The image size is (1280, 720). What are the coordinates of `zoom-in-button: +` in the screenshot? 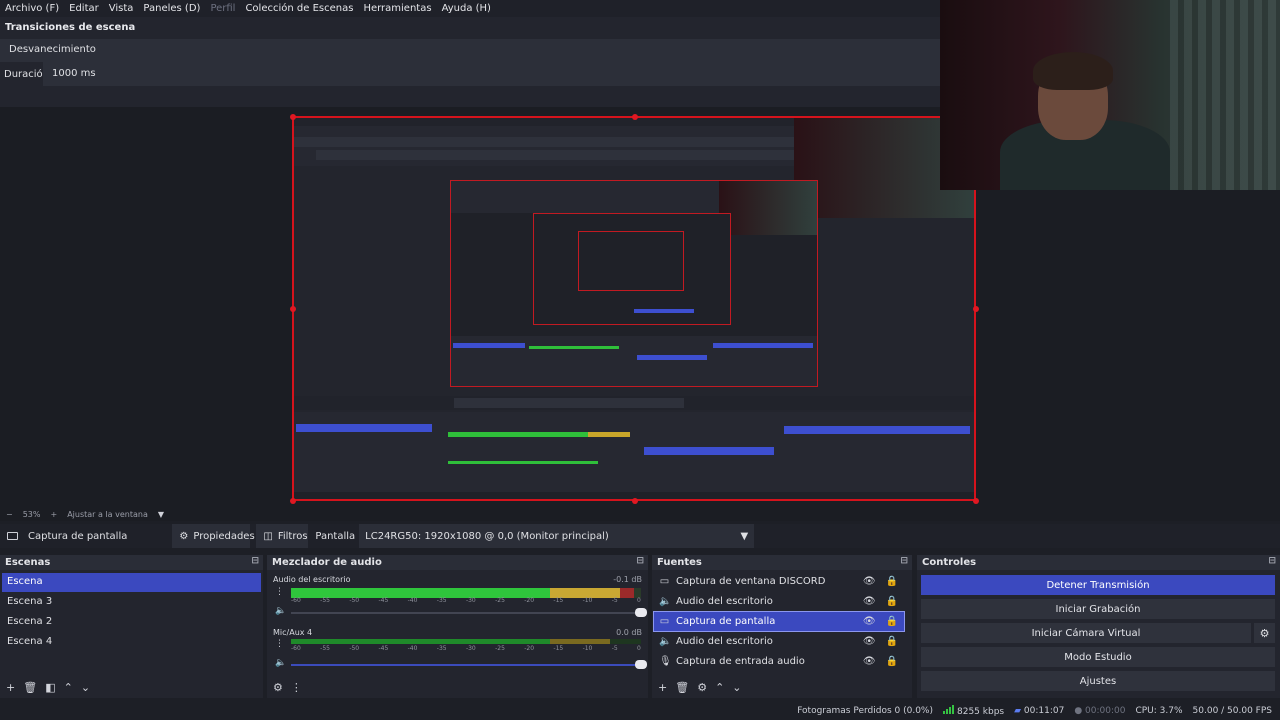 It's located at (53, 514).